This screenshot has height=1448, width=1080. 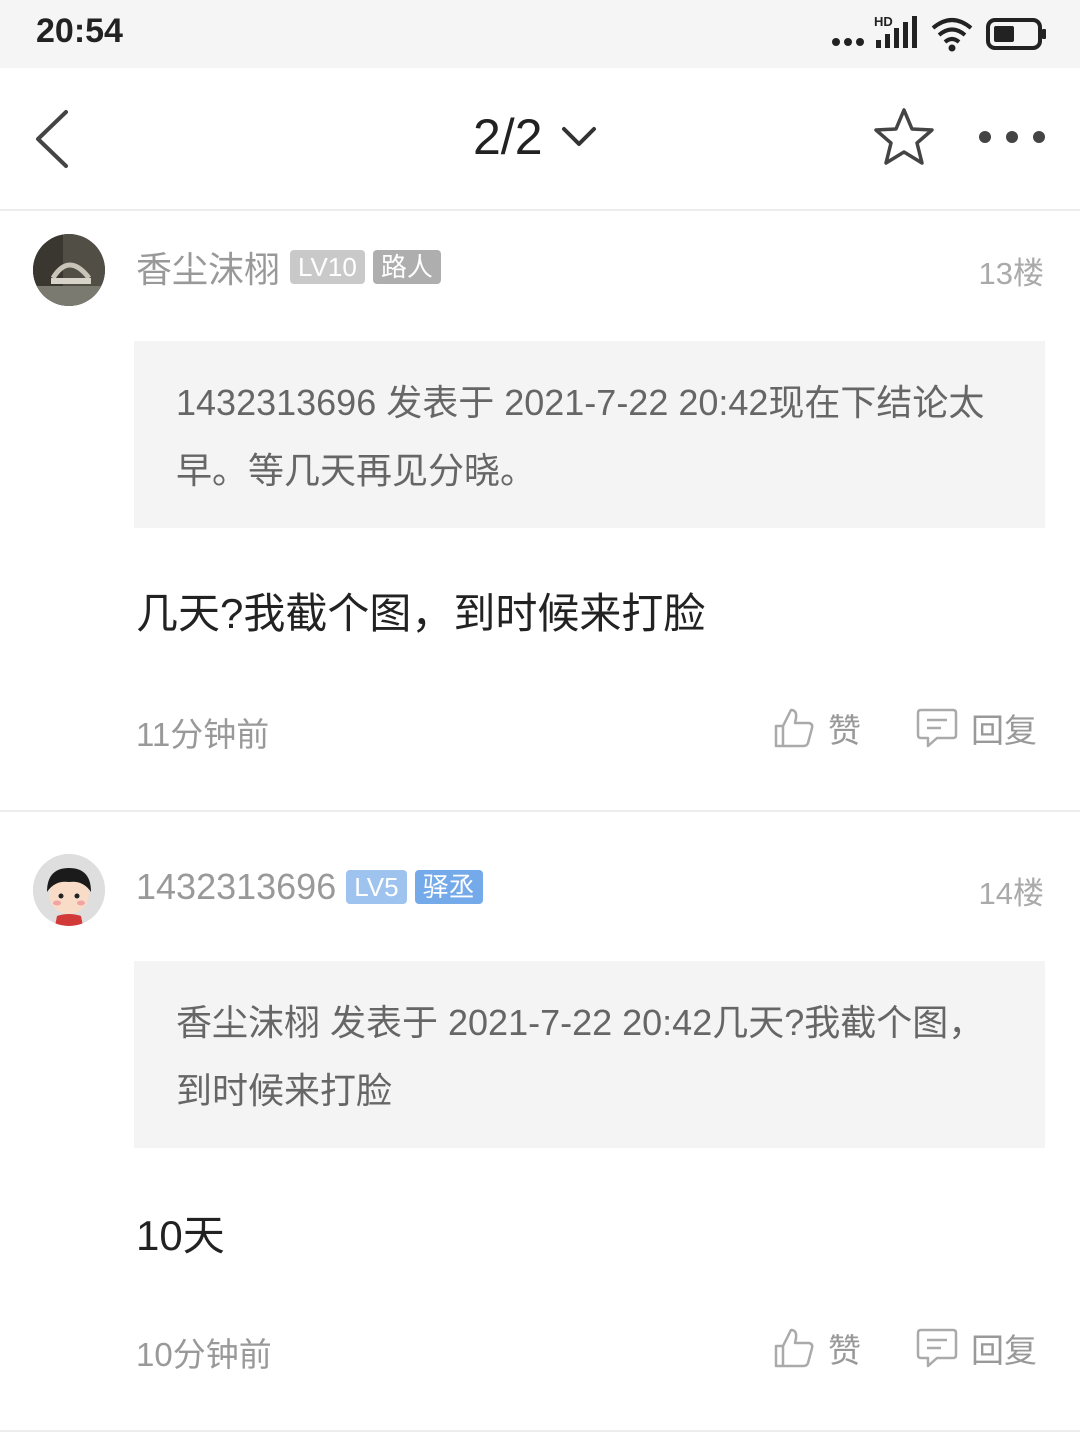 I want to click on nav-bar: 2/2, so click(x=540, y=139).